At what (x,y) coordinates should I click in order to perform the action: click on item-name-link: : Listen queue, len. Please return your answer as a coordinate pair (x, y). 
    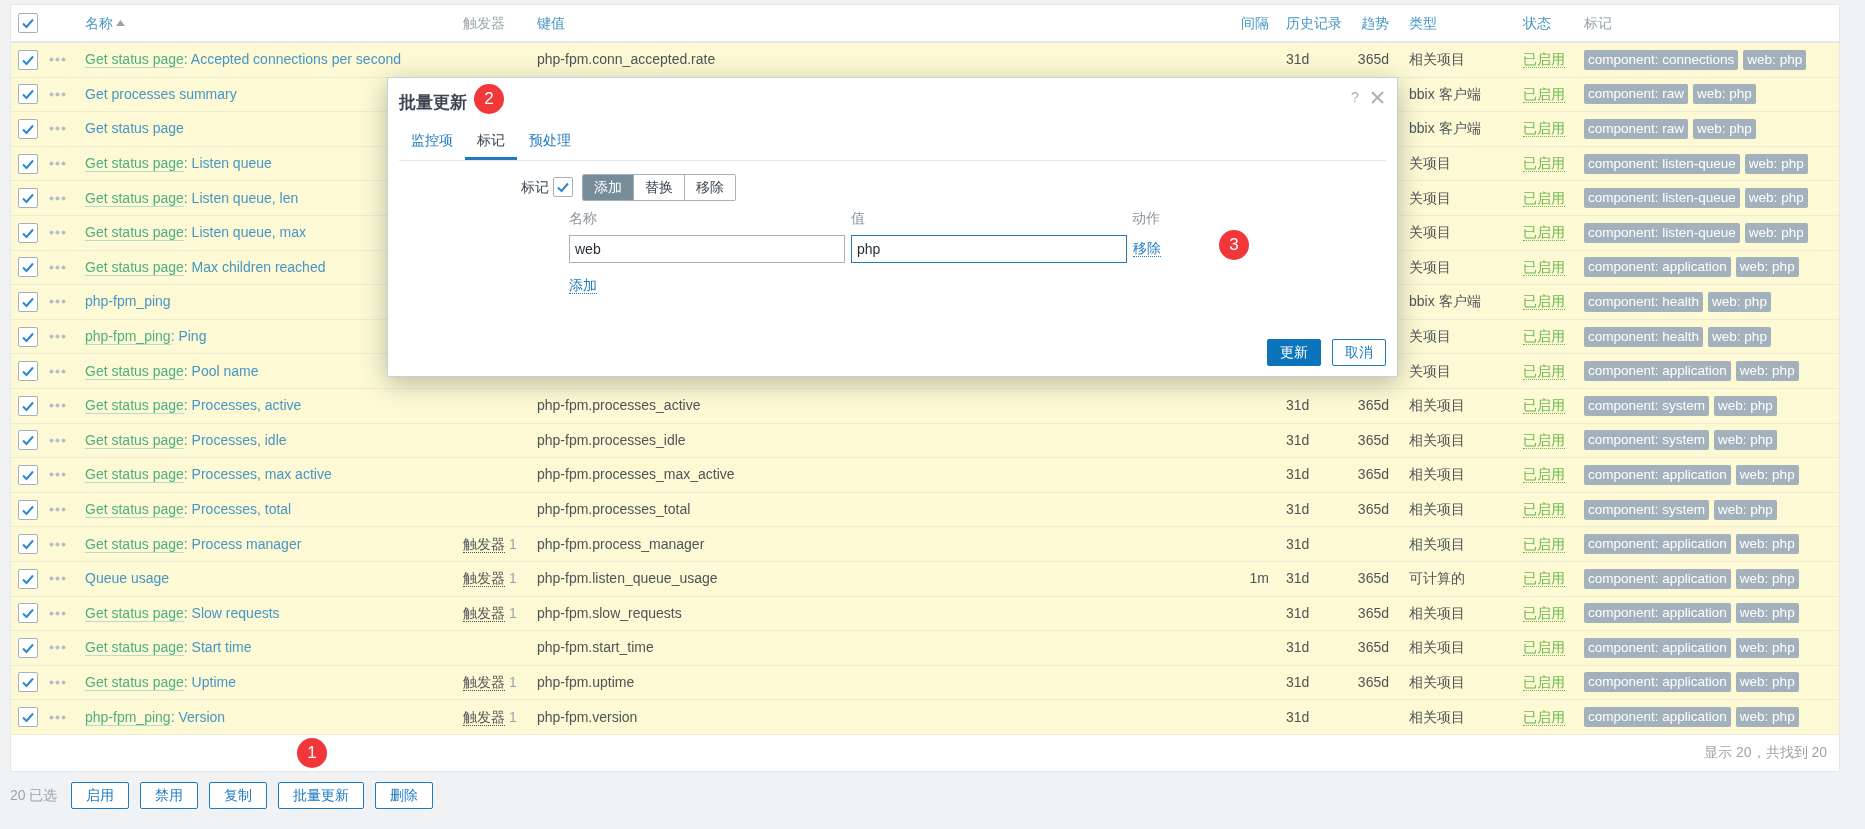
    Looking at the image, I should click on (241, 197).